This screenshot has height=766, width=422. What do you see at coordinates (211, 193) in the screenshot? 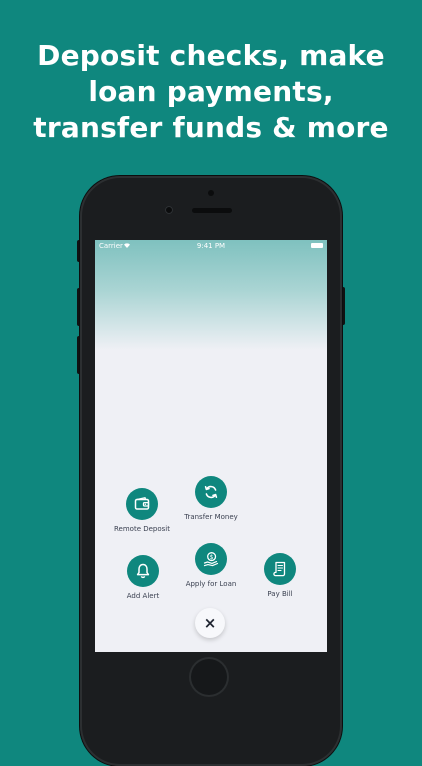
I see `phone-sensor` at bounding box center [211, 193].